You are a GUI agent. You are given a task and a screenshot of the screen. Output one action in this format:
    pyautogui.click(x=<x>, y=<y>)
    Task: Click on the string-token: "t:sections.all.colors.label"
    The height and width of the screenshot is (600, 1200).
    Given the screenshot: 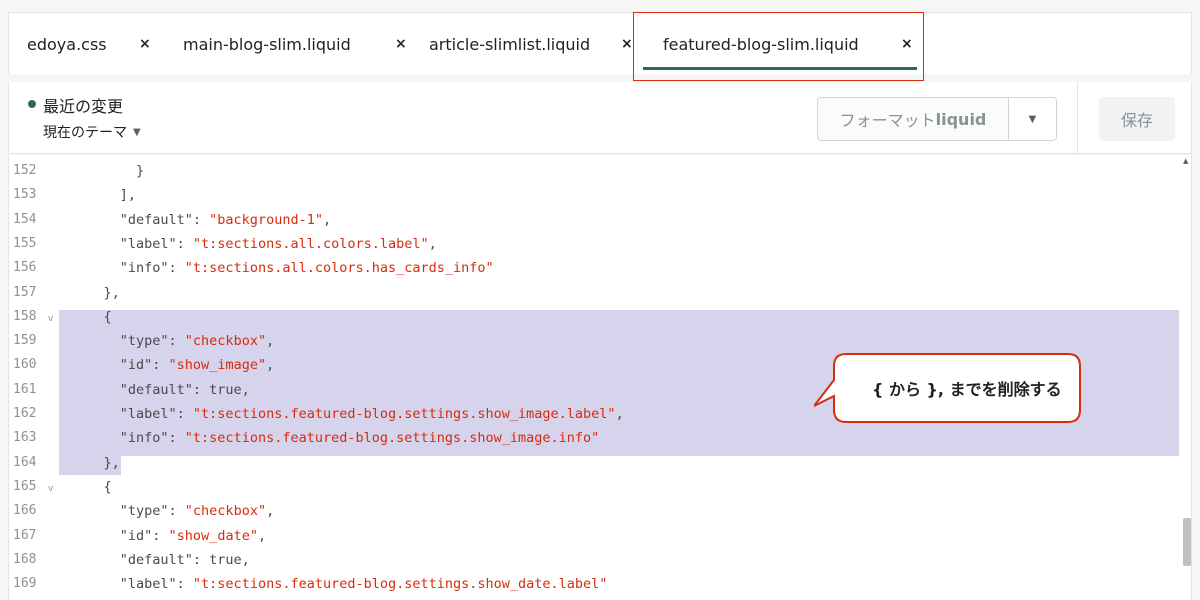 What is the action you would take?
    pyautogui.click(x=310, y=243)
    